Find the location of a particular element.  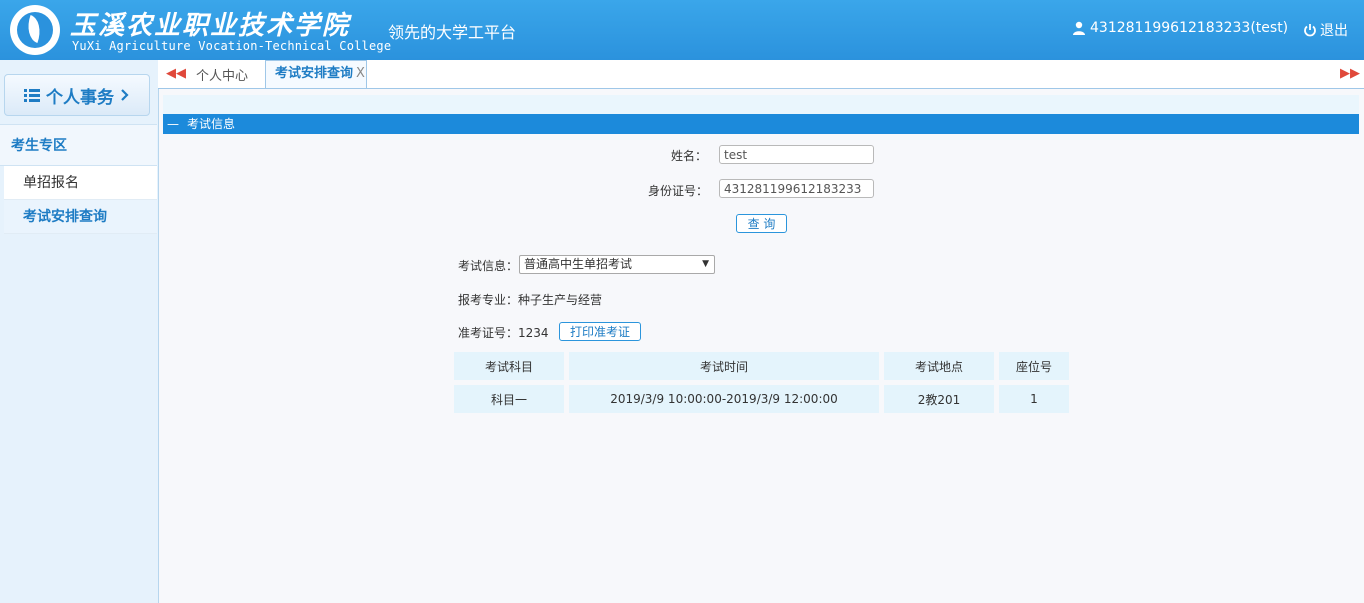

section-header: — 考试信息 is located at coordinates (761, 124).